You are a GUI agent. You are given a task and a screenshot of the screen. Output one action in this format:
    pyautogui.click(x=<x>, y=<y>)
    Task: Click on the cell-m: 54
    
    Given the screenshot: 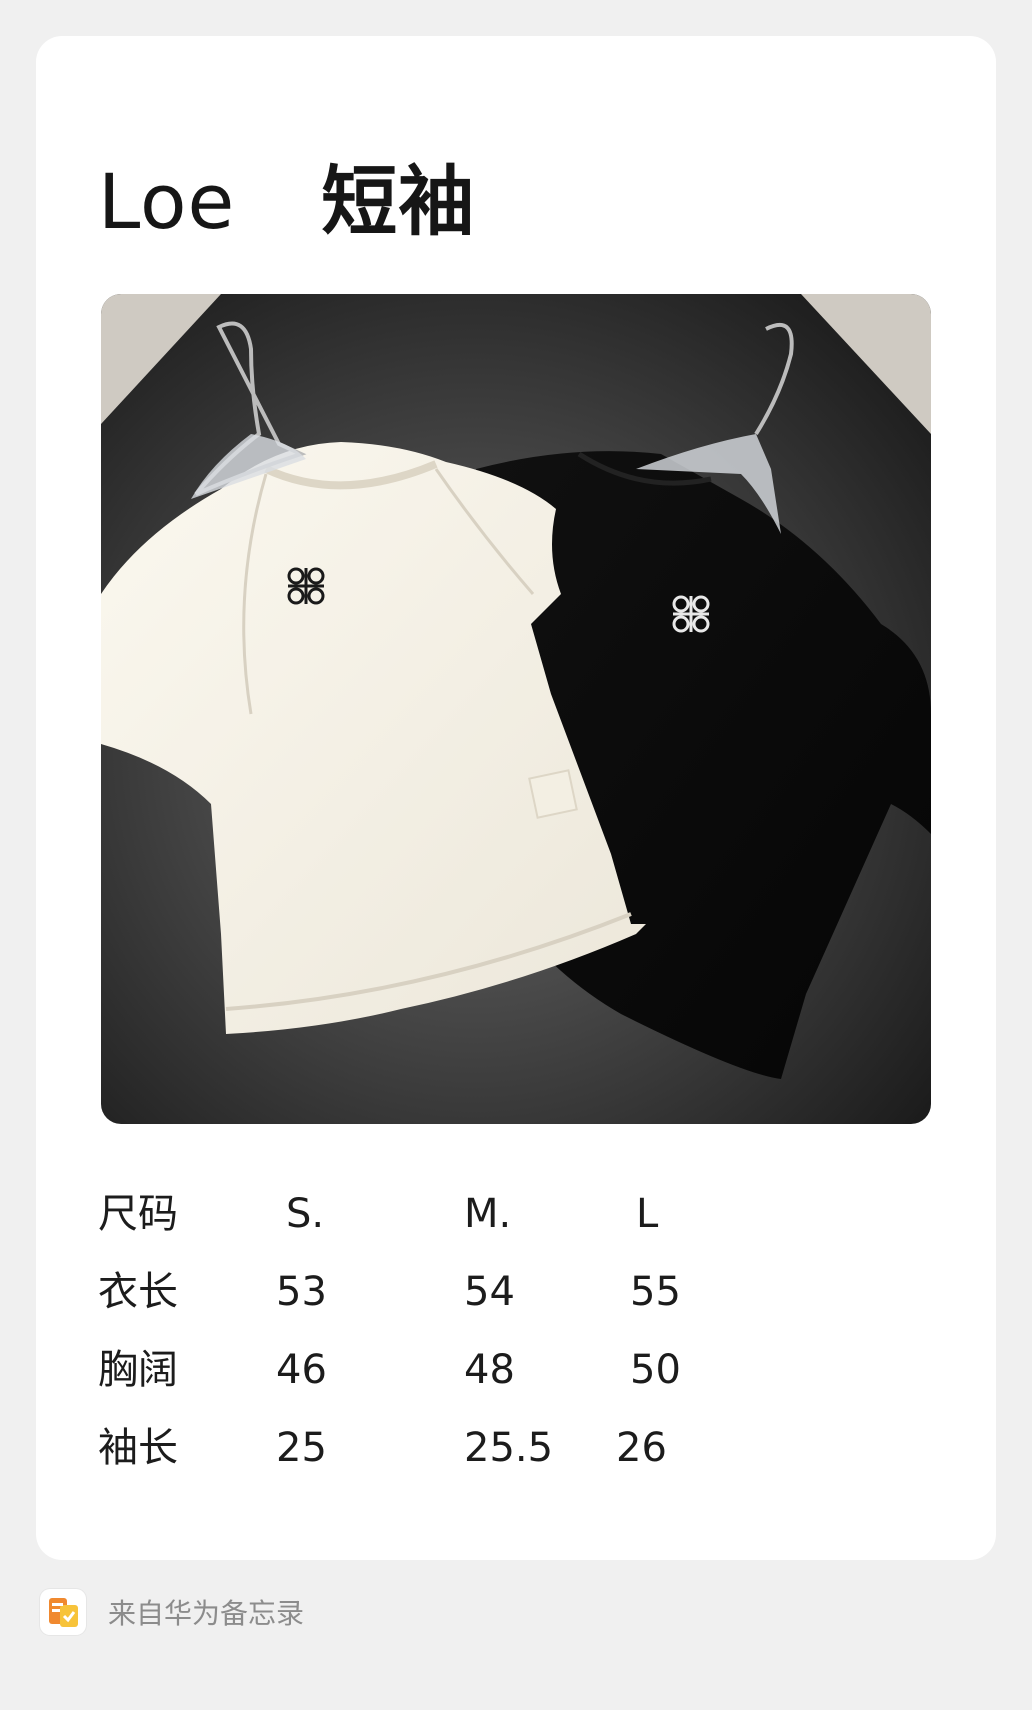 What is the action you would take?
    pyautogui.click(x=489, y=1292)
    